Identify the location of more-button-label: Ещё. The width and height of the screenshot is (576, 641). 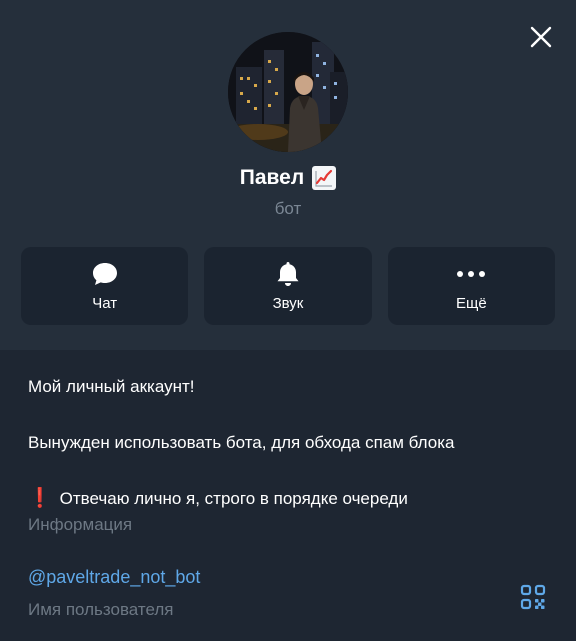
(471, 303).